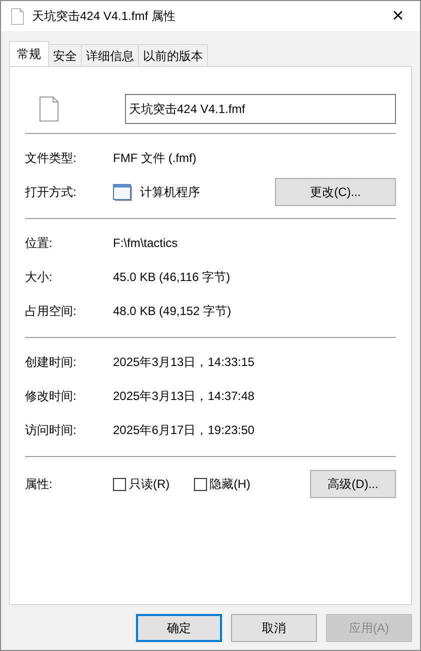  What do you see at coordinates (154, 158) in the screenshot?
I see `property-value: FMF 文件 (.fmf)` at bounding box center [154, 158].